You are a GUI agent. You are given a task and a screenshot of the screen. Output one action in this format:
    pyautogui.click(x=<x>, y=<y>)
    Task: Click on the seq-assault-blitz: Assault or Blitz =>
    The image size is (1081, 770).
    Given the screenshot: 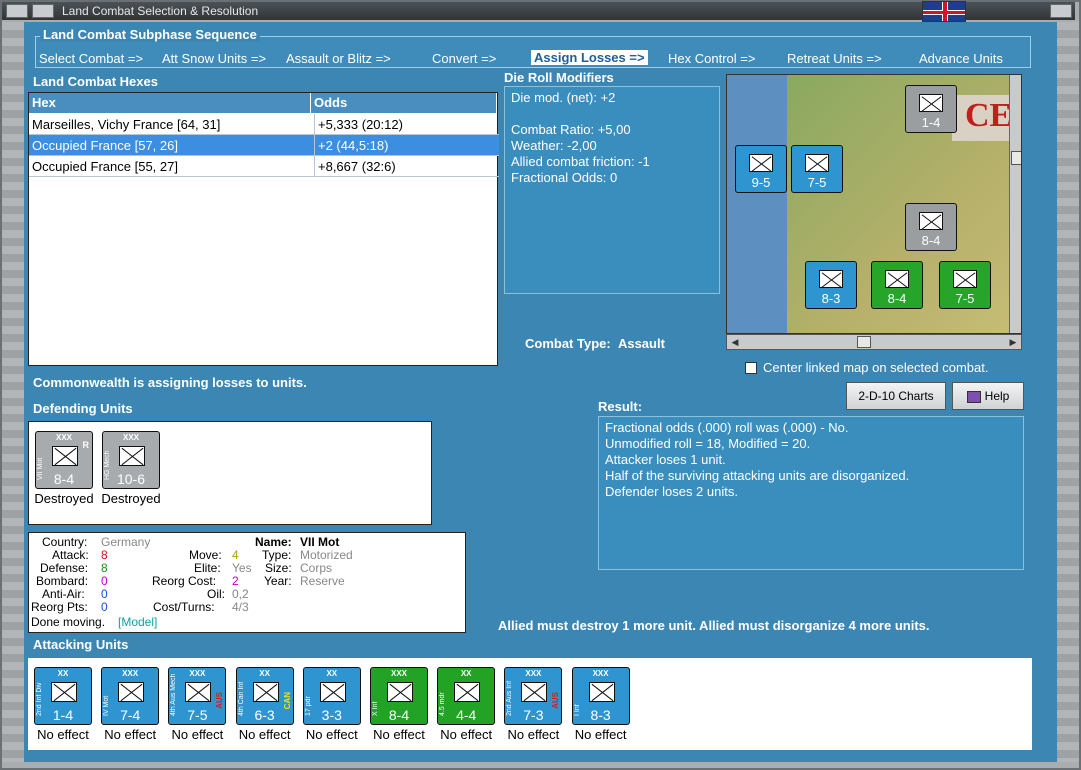 What is the action you would take?
    pyautogui.click(x=338, y=58)
    